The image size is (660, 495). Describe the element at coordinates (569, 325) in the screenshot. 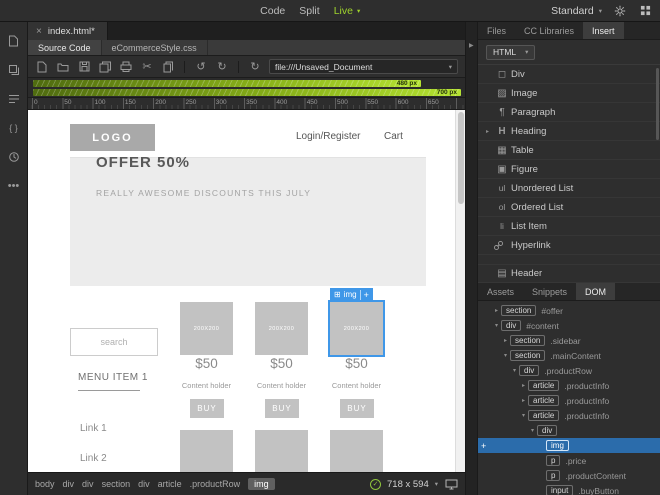

I see `dom-row-content: ▾ div #content` at that location.